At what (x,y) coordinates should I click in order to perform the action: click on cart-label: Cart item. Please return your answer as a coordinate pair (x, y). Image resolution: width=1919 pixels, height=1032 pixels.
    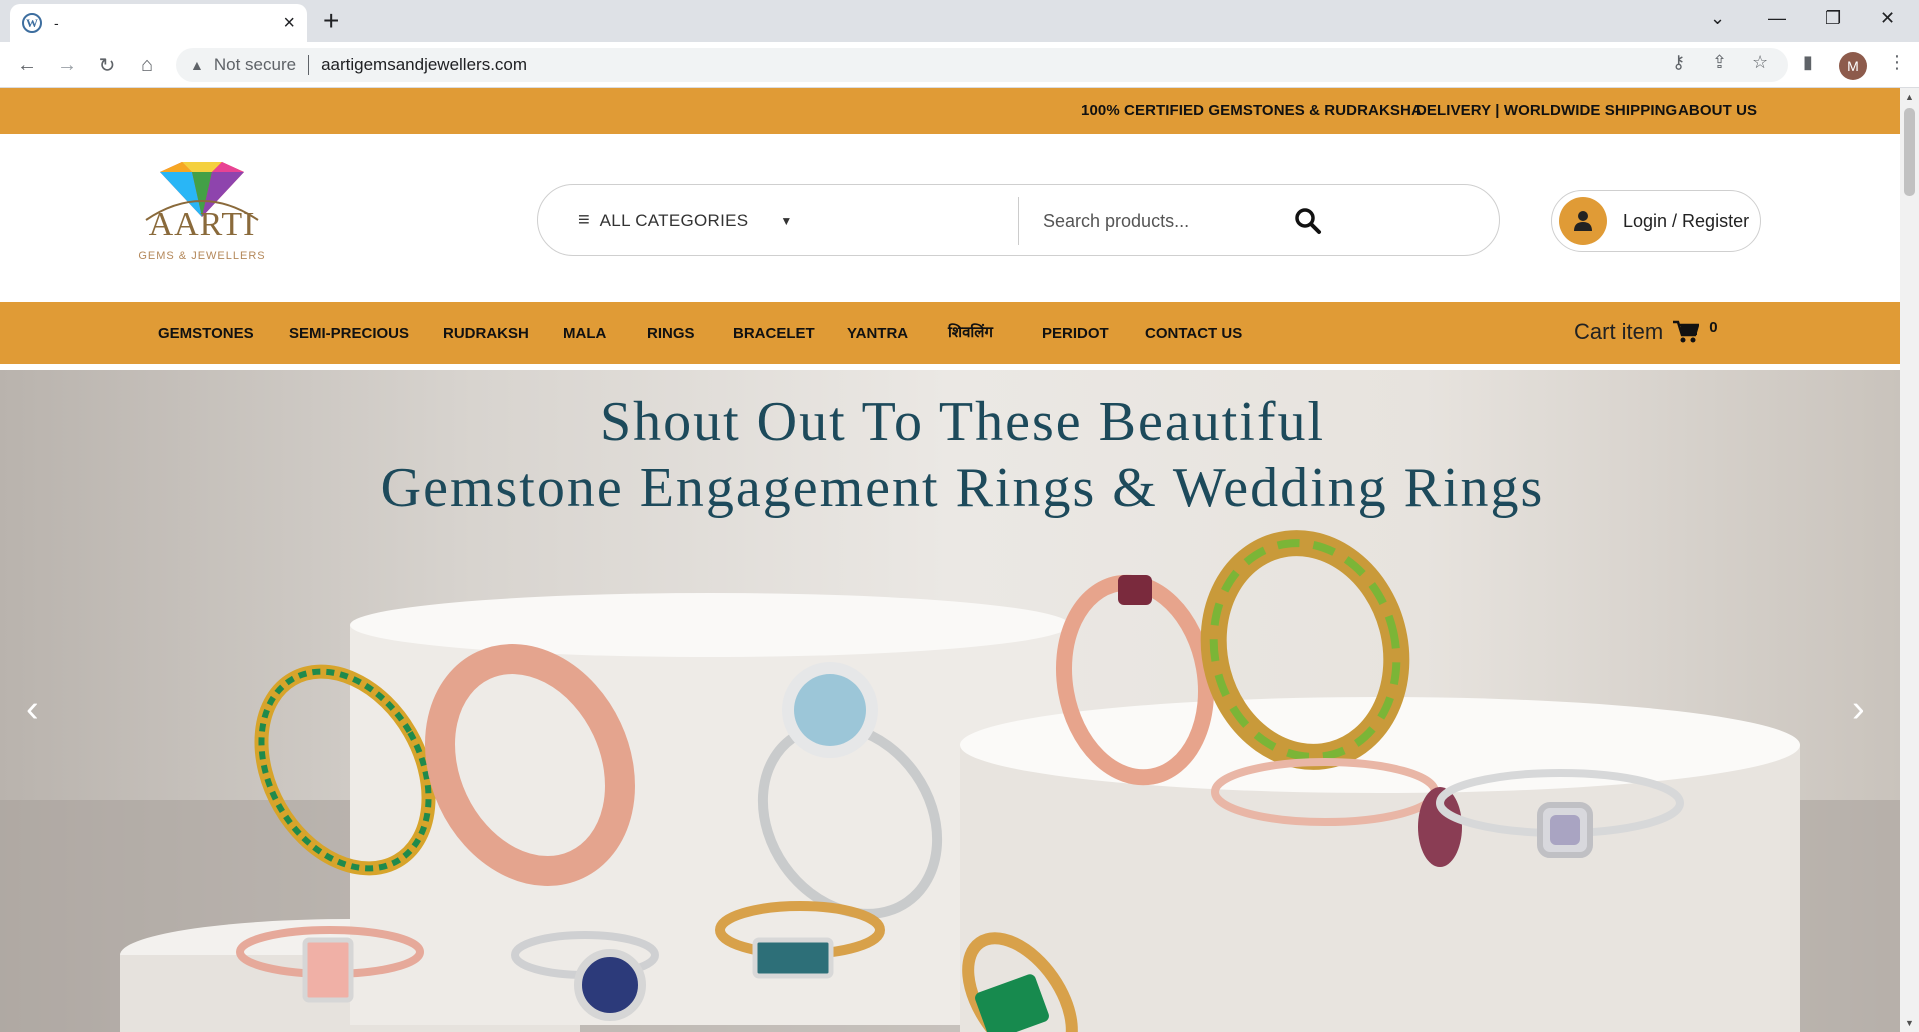
    Looking at the image, I should click on (1619, 331).